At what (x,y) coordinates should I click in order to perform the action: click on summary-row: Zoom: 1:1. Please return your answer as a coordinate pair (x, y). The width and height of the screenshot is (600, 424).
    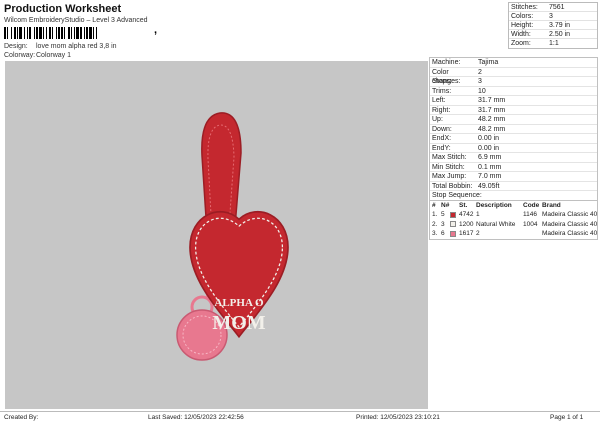
    Looking at the image, I should click on (553, 43).